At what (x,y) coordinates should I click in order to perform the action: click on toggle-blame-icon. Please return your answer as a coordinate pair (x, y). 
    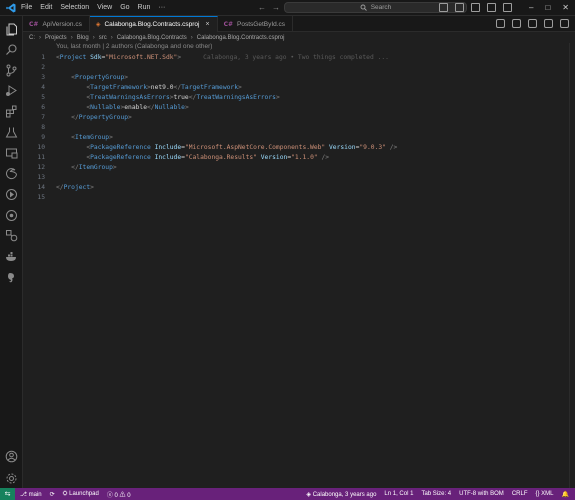
    Looking at the image, I should click on (532, 23).